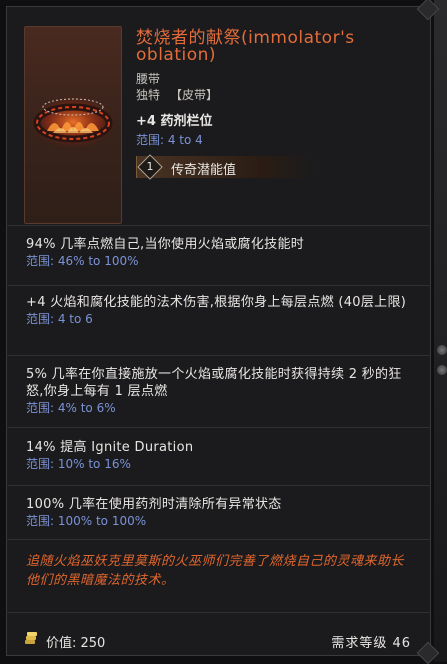 The image size is (447, 664). I want to click on affix-text: 14% 提高 Ignite Duration, so click(110, 447).